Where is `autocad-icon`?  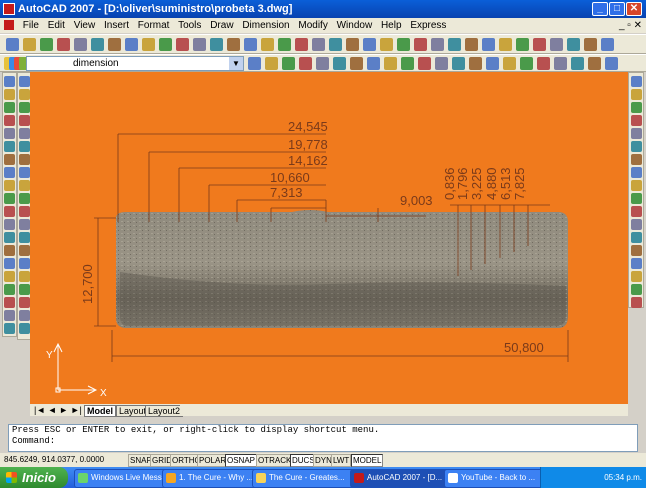 autocad-icon is located at coordinates (9, 9).